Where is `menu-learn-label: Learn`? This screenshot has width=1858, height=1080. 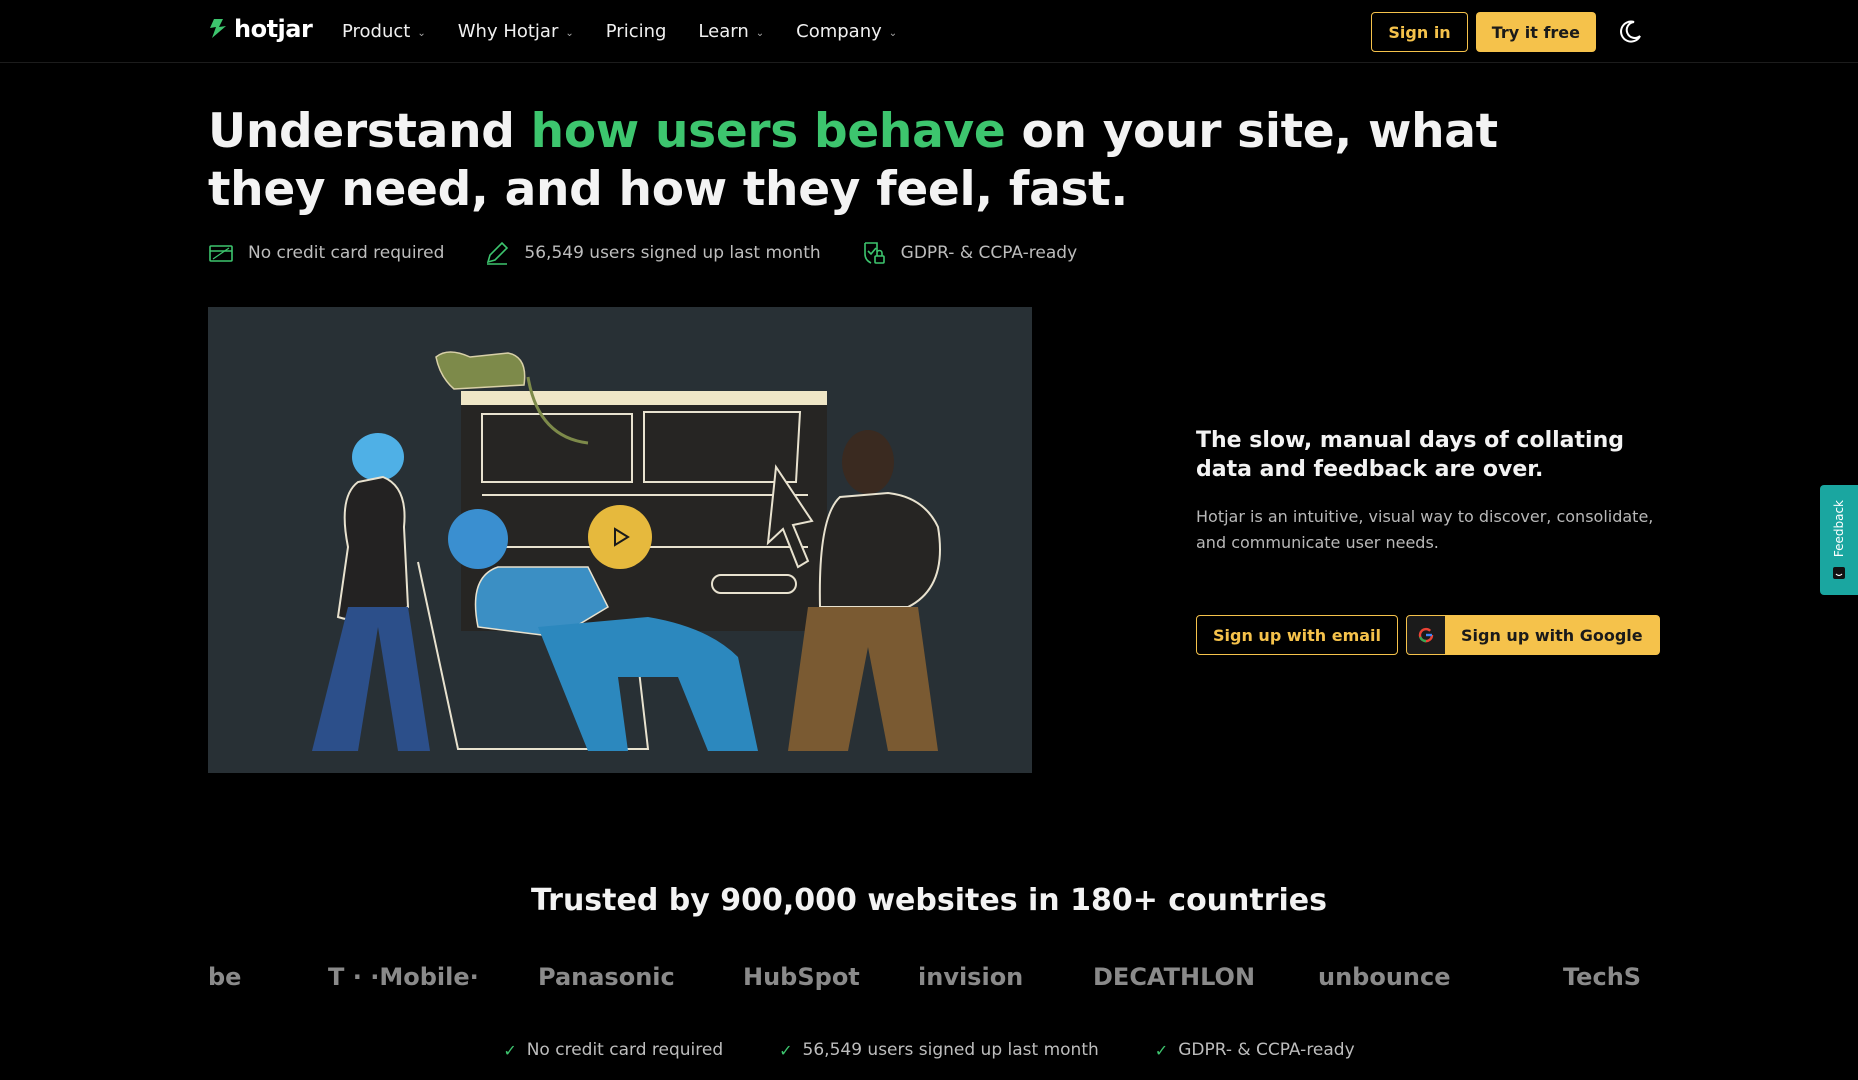 menu-learn-label: Learn is located at coordinates (723, 31).